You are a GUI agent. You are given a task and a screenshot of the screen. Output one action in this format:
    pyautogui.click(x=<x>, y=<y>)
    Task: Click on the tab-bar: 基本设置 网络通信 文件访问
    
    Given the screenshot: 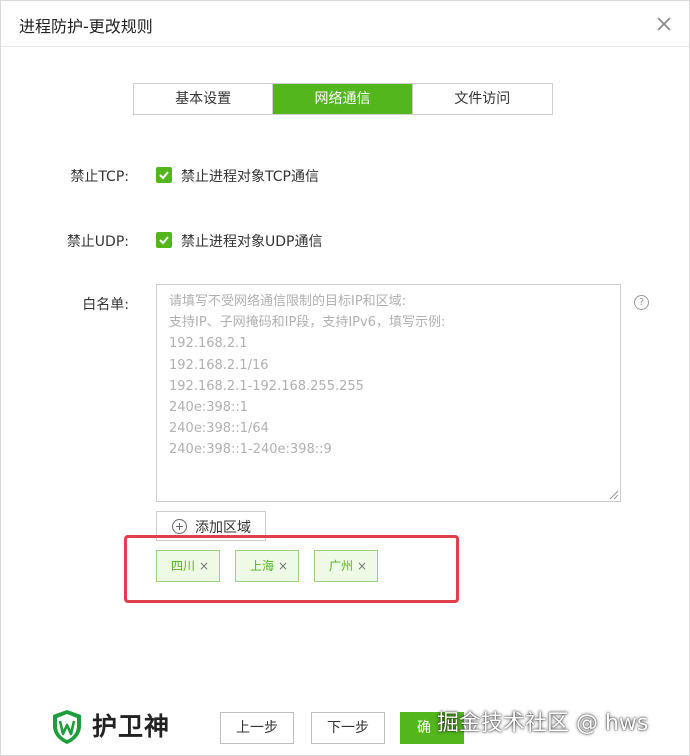 What is the action you would take?
    pyautogui.click(x=343, y=99)
    